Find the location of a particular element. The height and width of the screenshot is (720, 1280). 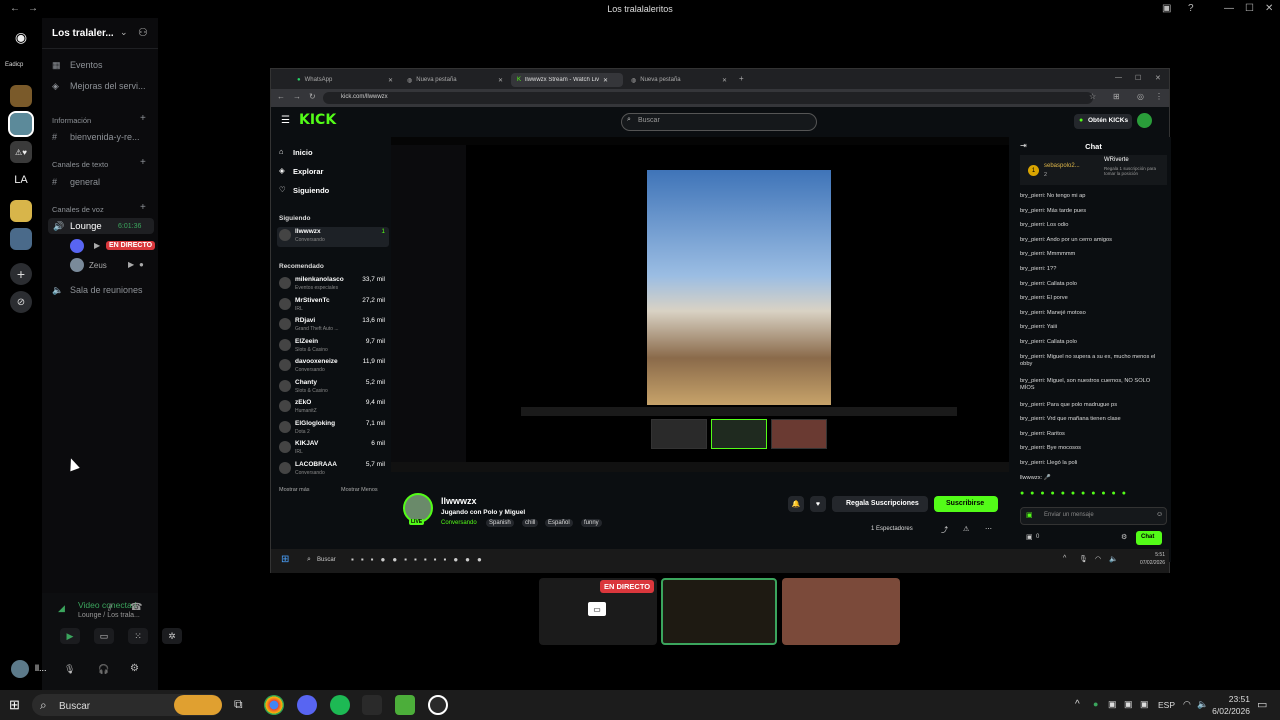

new-tab-icon: + is located at coordinates (741, 78).